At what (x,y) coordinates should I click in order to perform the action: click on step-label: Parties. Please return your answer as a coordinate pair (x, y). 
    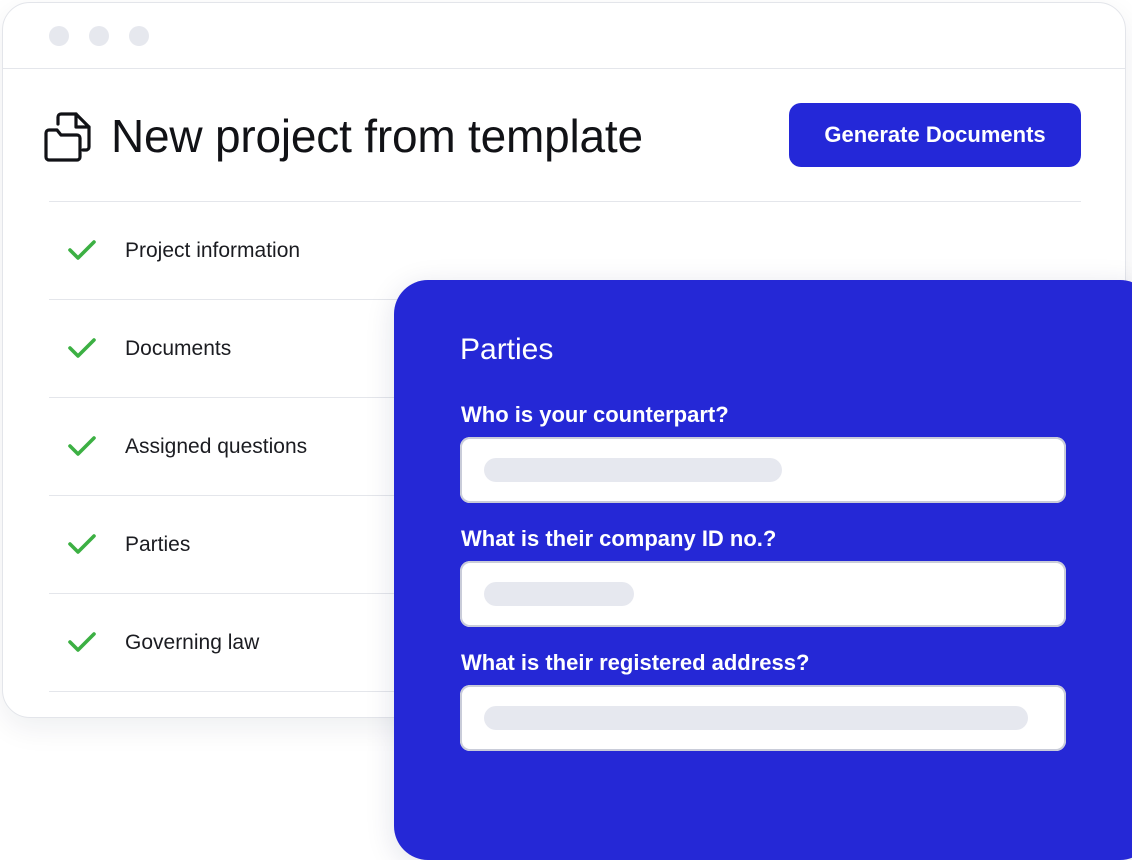
    Looking at the image, I should click on (158, 544).